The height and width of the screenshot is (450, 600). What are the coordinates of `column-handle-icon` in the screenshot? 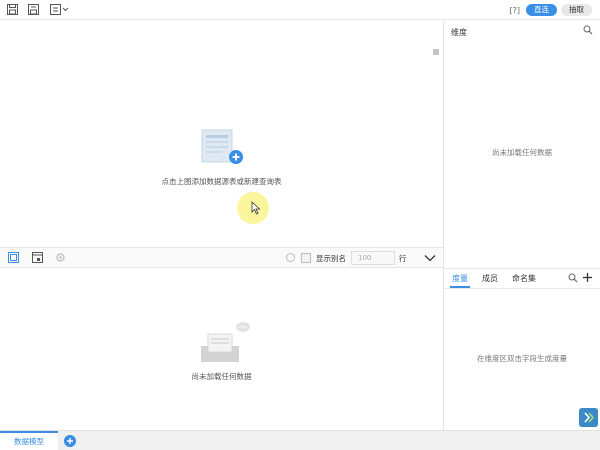 It's located at (436, 52).